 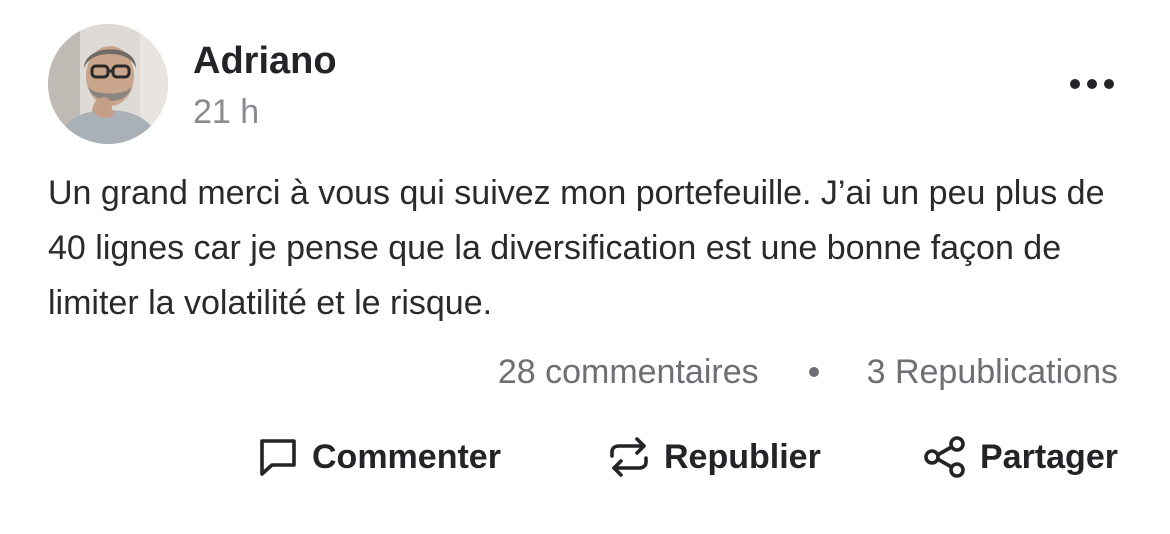 I want to click on avatar-photo, so click(x=108, y=84).